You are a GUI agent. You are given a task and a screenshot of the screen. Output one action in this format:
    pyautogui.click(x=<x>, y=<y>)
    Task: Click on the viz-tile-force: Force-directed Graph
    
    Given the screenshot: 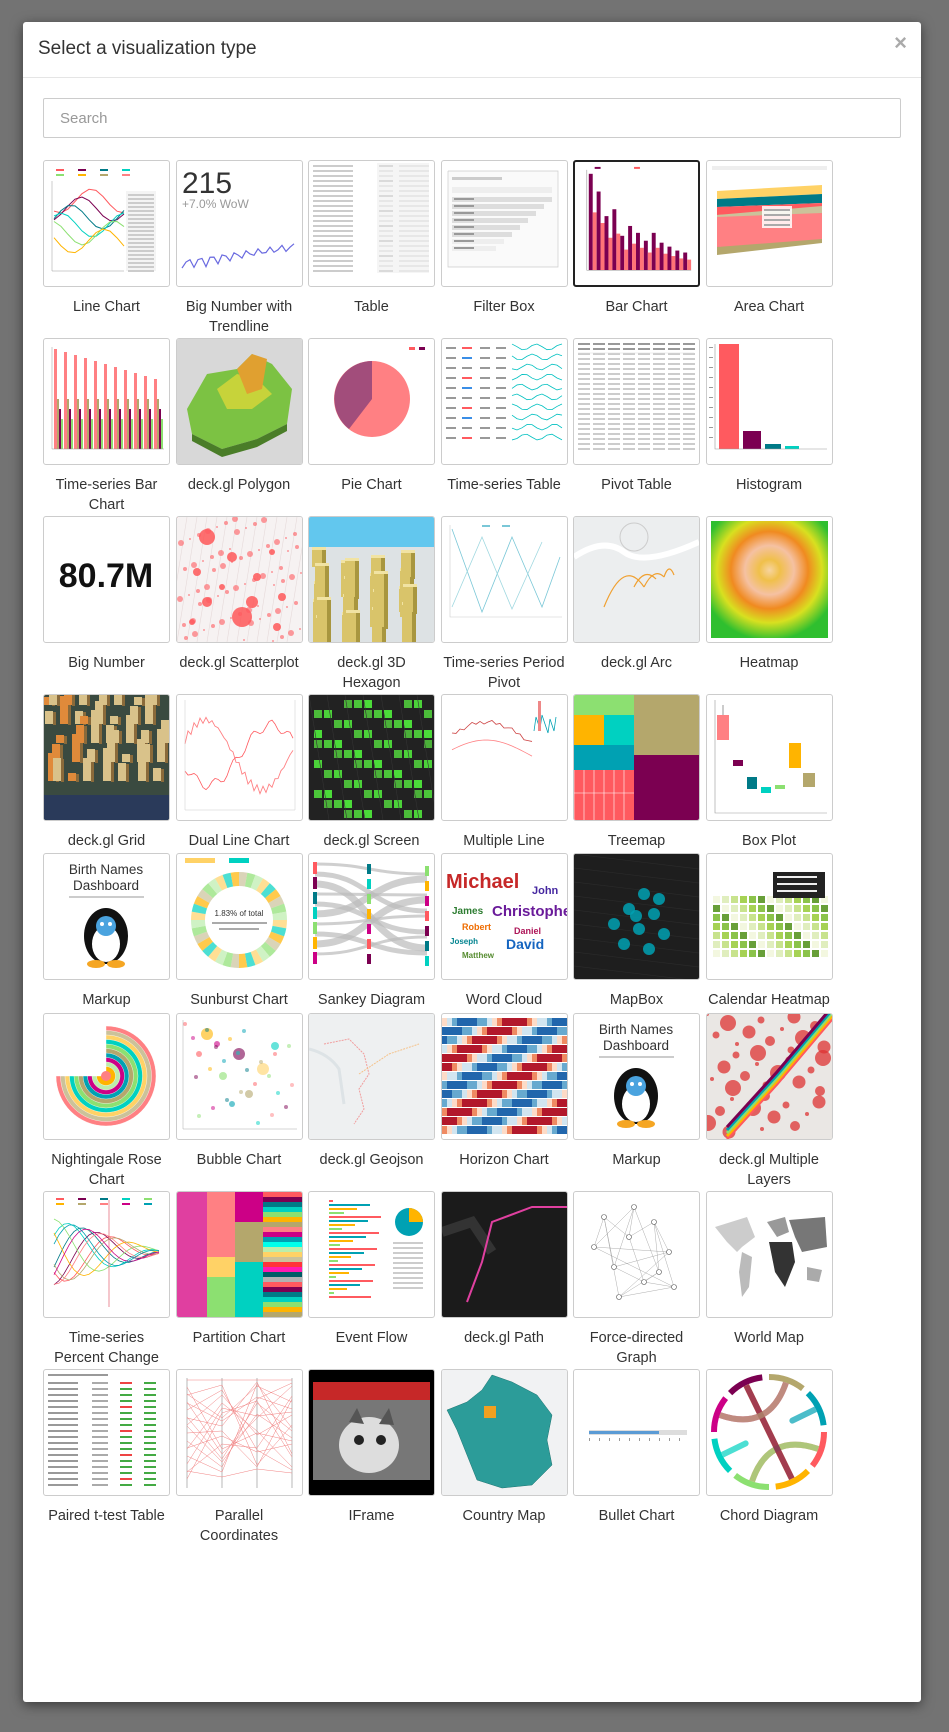 What is the action you would take?
    pyautogui.click(x=636, y=1279)
    